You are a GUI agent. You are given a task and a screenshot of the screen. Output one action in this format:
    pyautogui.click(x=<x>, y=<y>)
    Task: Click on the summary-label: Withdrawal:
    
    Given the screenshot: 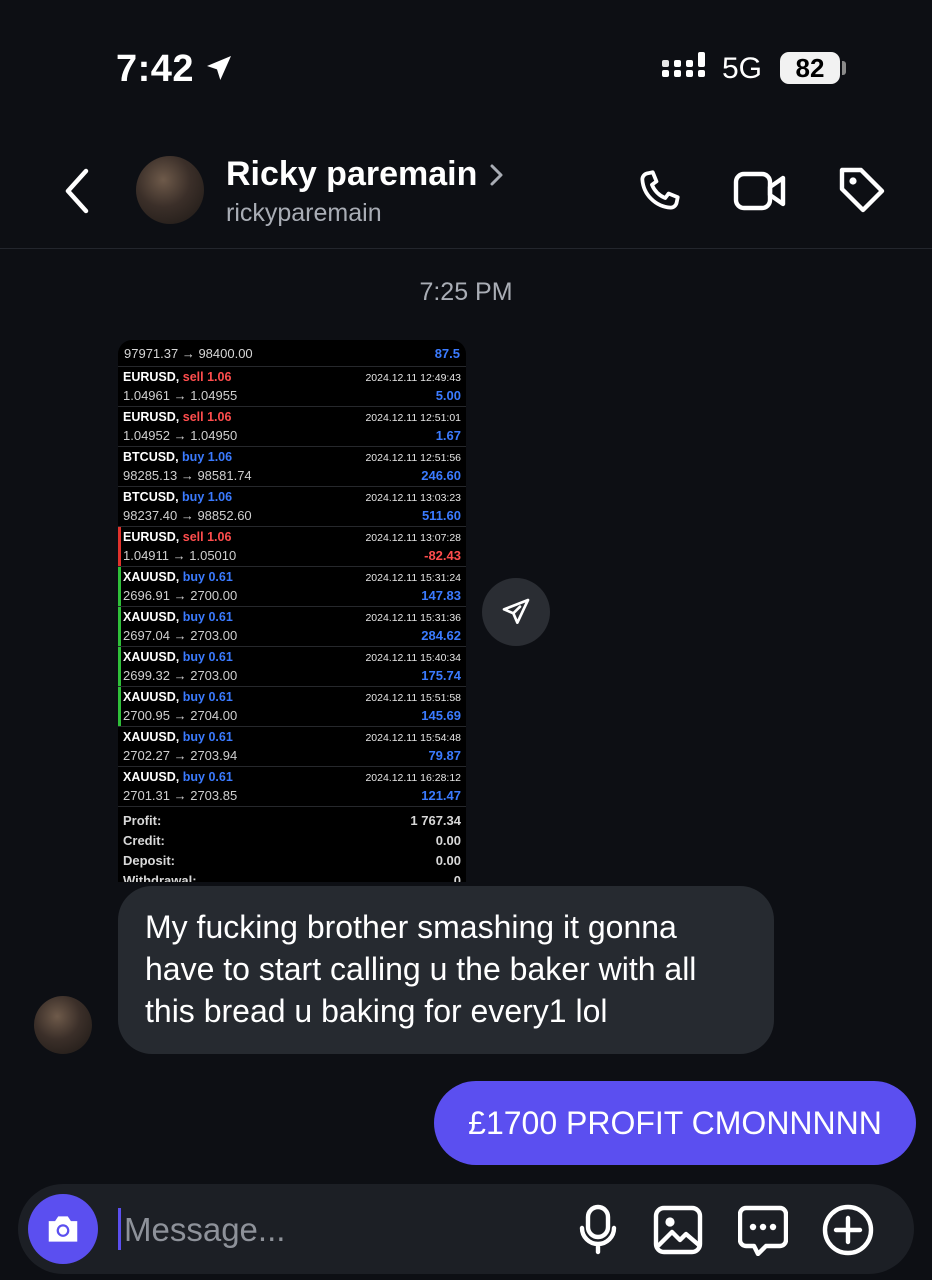 What is the action you would take?
    pyautogui.click(x=160, y=877)
    